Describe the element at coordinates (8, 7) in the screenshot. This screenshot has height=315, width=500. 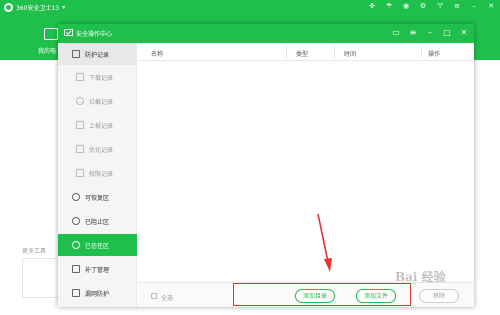
I see `app-logo-icon` at that location.